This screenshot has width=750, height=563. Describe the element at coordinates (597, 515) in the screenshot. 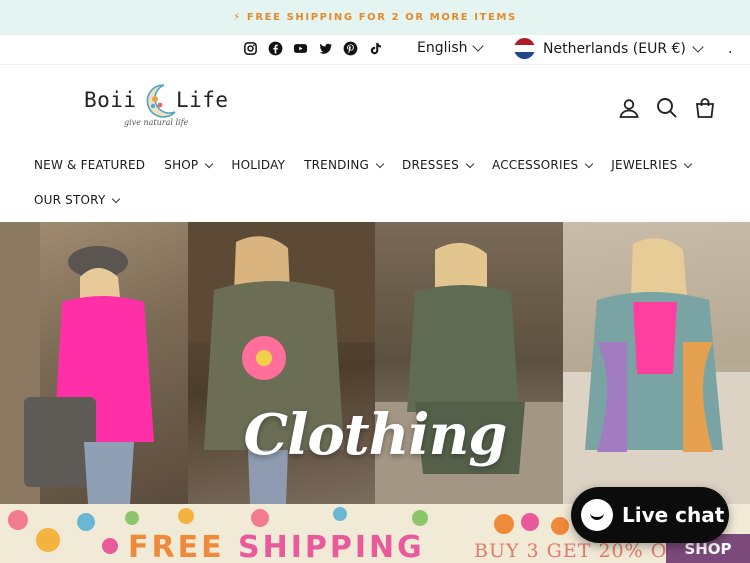

I see `chat-icon` at that location.